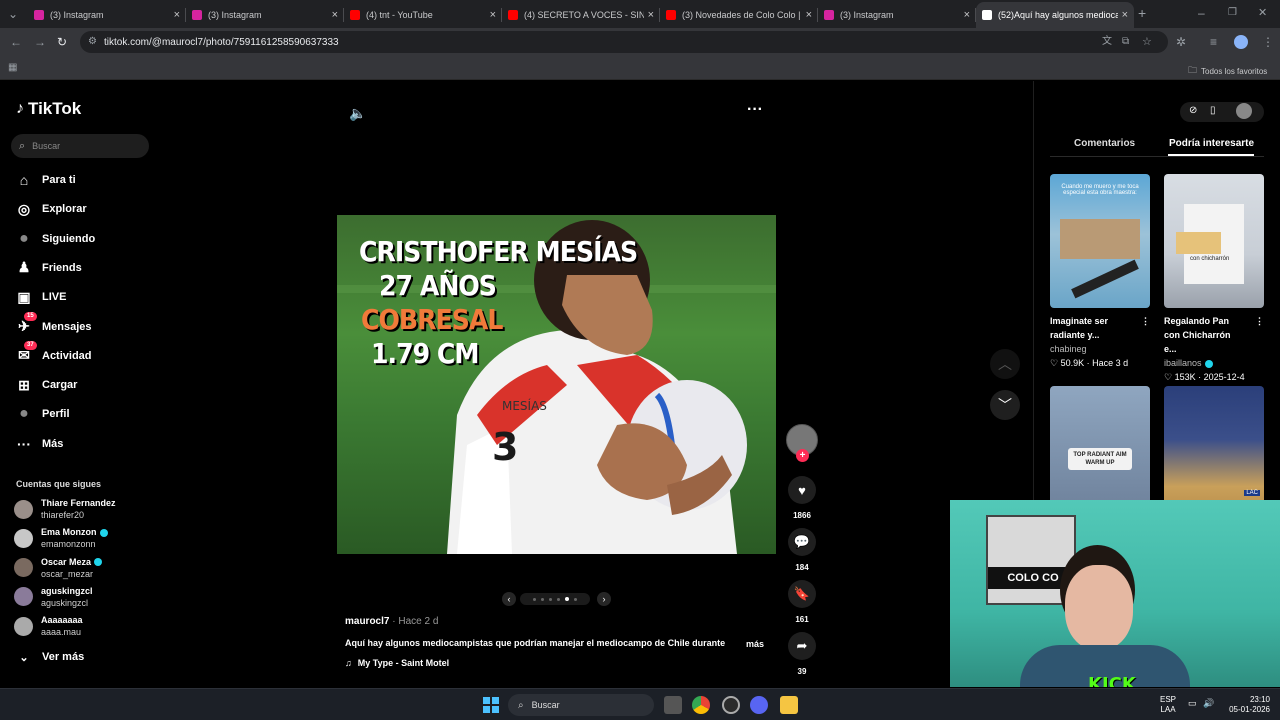 The image size is (1280, 720). Describe the element at coordinates (1210, 259) in the screenshot. I see `thumb-caption: con chicharrón` at that location.